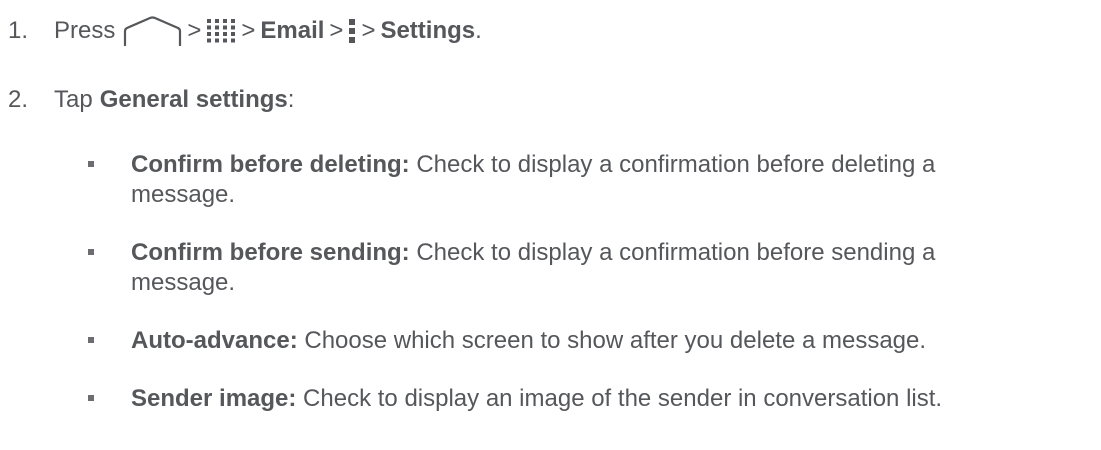 This screenshot has width=1101, height=450. I want to click on email-app-label: Email, so click(292, 30).